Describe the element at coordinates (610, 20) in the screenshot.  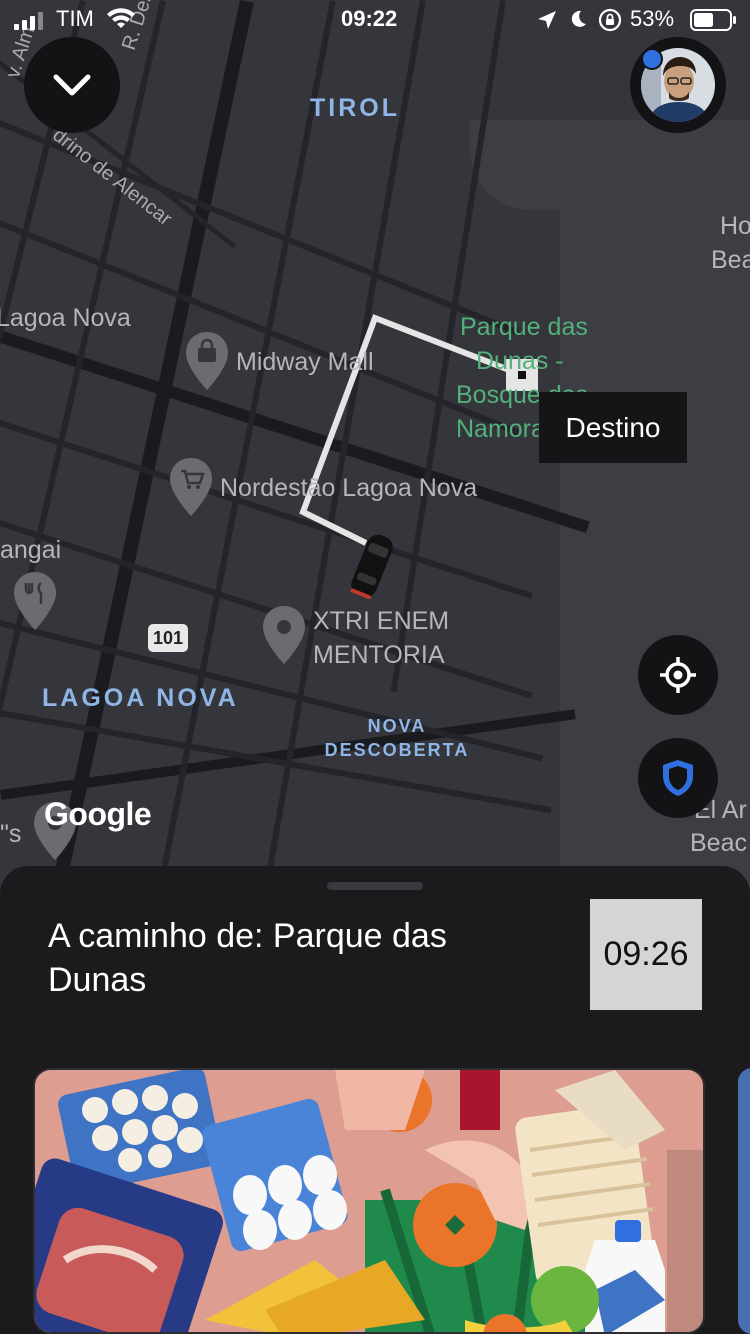
I see `rotation-lock-icon` at that location.